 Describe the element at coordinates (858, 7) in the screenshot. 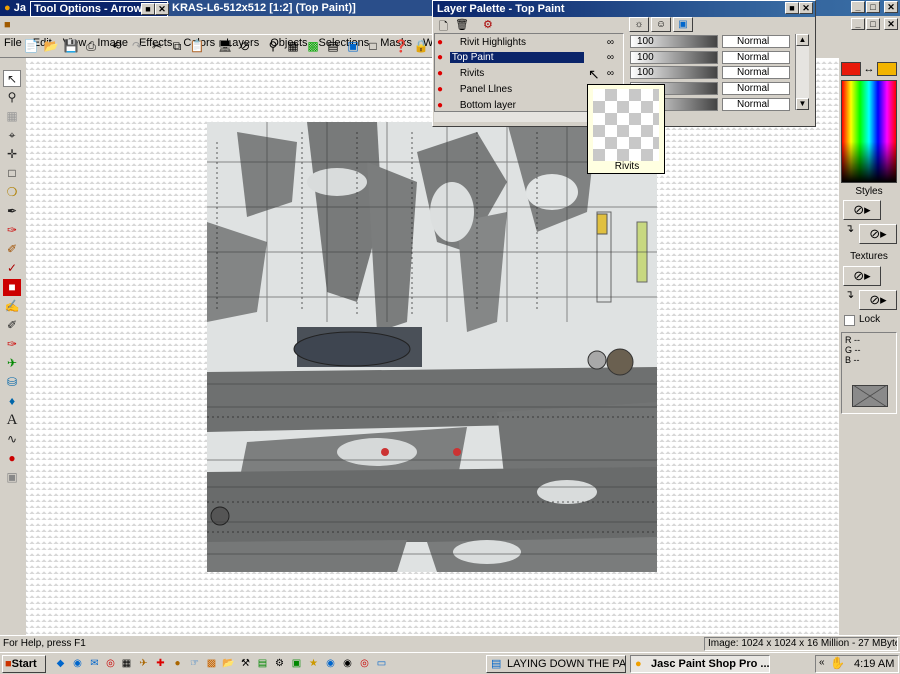

I see `minimize-button: _` at that location.